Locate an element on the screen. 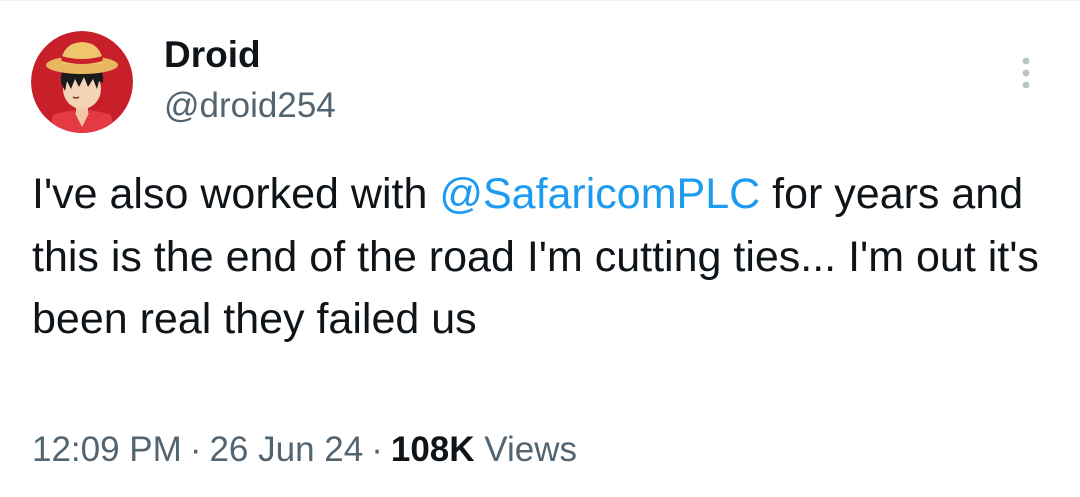  avatar is located at coordinates (82, 82).